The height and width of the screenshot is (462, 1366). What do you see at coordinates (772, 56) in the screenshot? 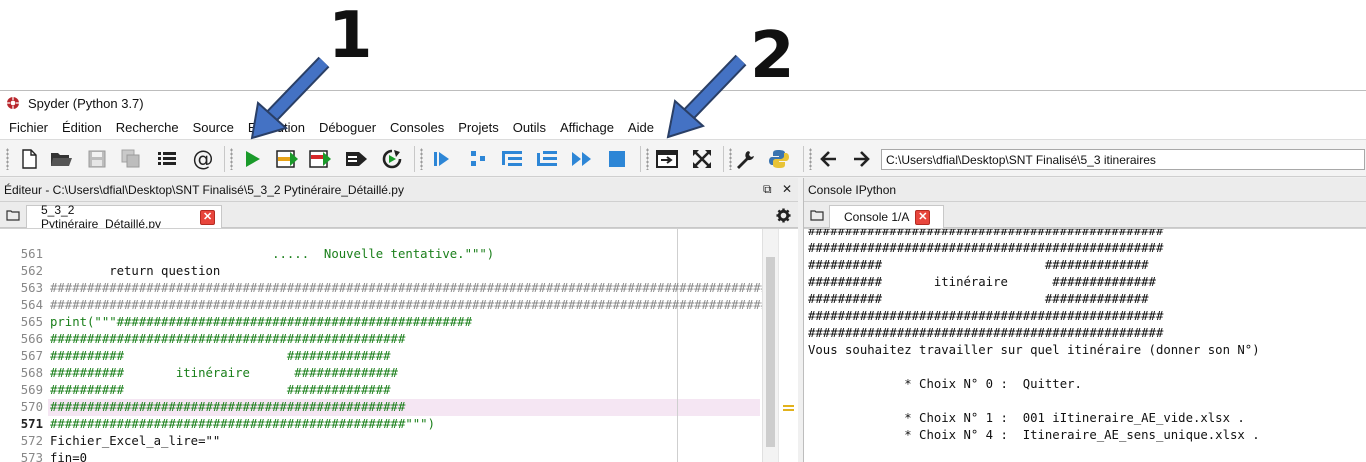
I see `annotation-label-2: 2` at bounding box center [772, 56].